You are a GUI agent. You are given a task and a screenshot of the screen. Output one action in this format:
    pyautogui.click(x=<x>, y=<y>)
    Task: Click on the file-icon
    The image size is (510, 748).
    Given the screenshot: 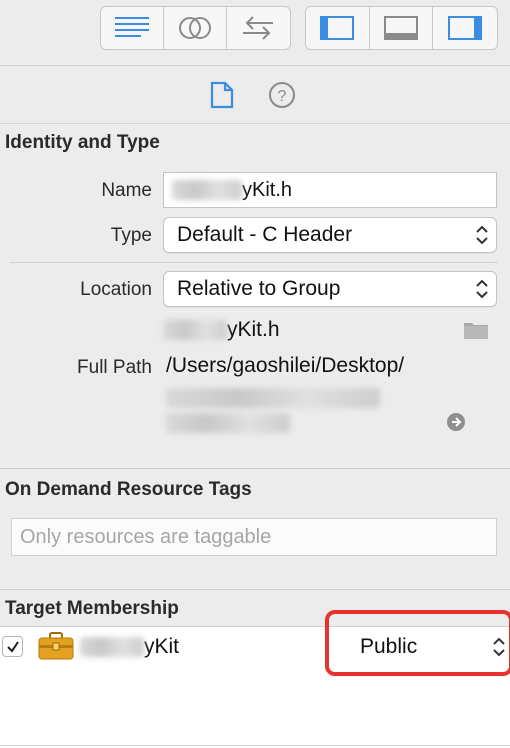 What is the action you would take?
    pyautogui.click(x=222, y=95)
    